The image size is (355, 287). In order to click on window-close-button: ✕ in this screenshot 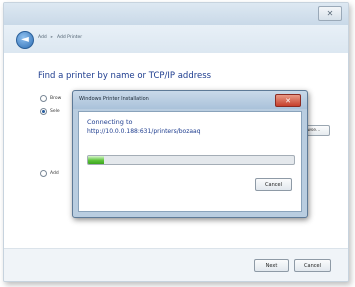, I will do `click(330, 13)`.